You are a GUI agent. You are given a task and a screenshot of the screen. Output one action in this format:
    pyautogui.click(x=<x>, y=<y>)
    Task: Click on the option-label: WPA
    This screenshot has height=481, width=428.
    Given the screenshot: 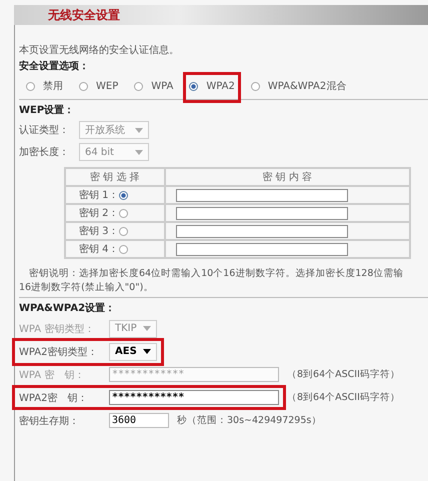 What is the action you would take?
    pyautogui.click(x=162, y=86)
    